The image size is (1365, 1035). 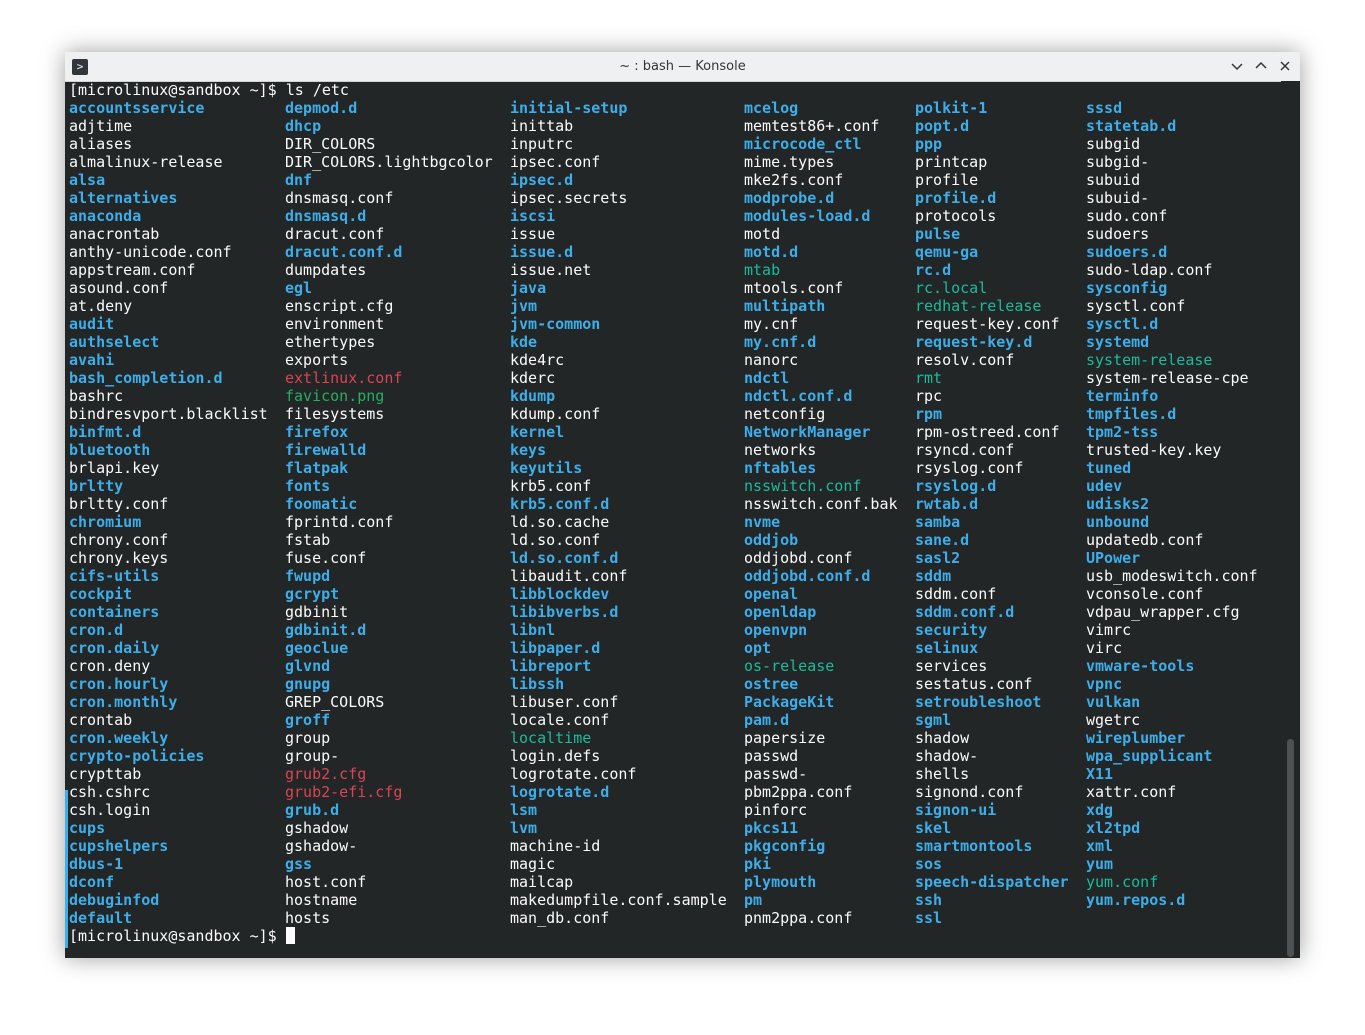 What do you see at coordinates (947, 648) in the screenshot?
I see `directory-entry: selinux` at bounding box center [947, 648].